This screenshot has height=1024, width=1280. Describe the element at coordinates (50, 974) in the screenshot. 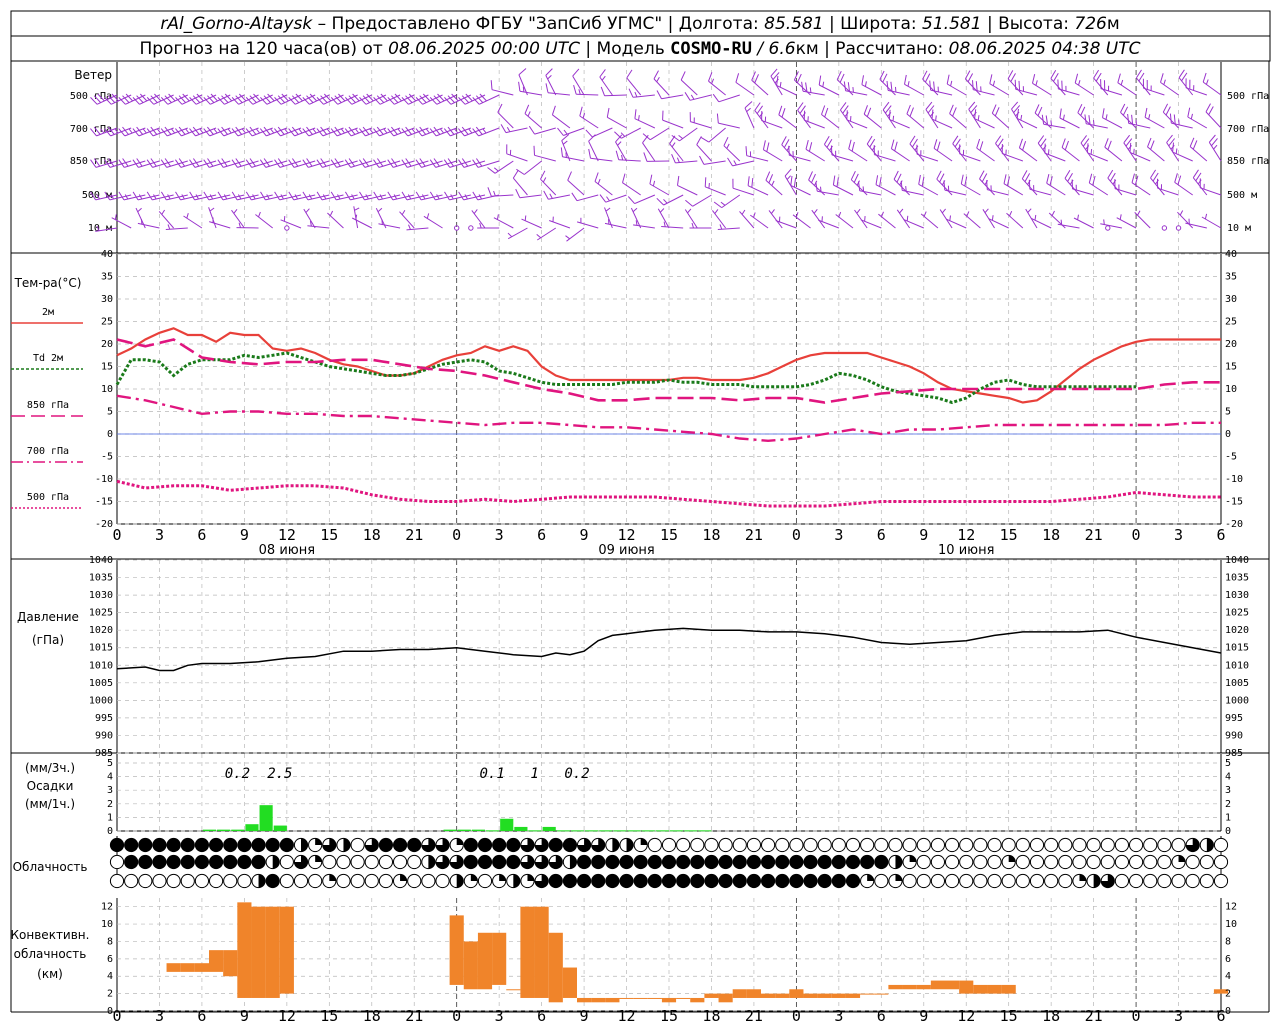

I see `convective-unit: (км)` at that location.